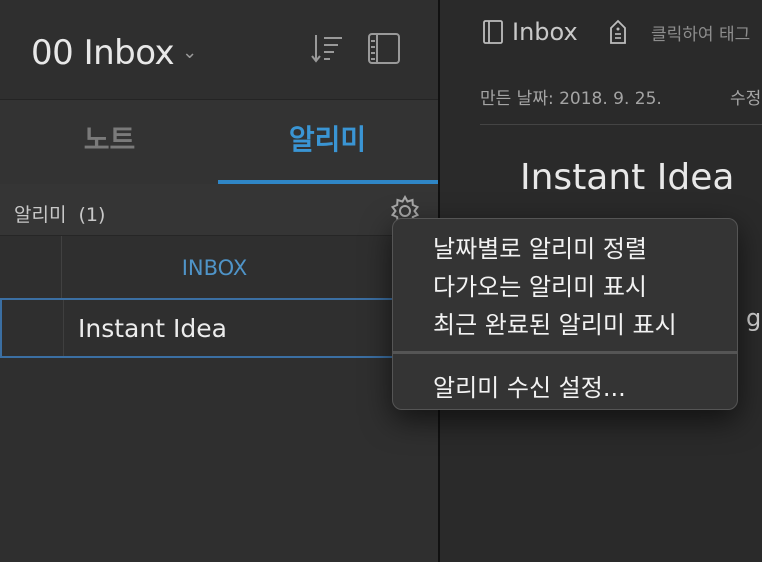 The height and width of the screenshot is (562, 762). Describe the element at coordinates (571, 99) in the screenshot. I see `created-date: 만든 날짜: 2018. 9. 25.` at that location.